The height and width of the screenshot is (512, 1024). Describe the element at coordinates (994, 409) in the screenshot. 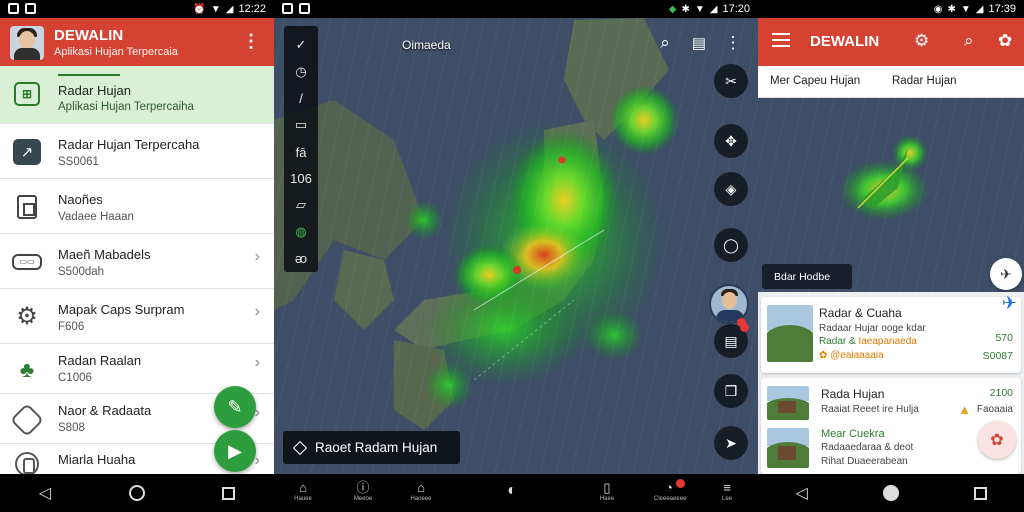

I see `card-value: Faoaaia` at that location.